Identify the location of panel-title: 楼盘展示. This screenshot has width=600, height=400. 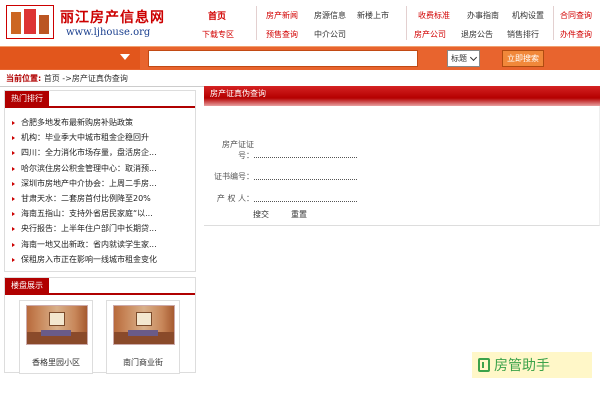
(27, 285).